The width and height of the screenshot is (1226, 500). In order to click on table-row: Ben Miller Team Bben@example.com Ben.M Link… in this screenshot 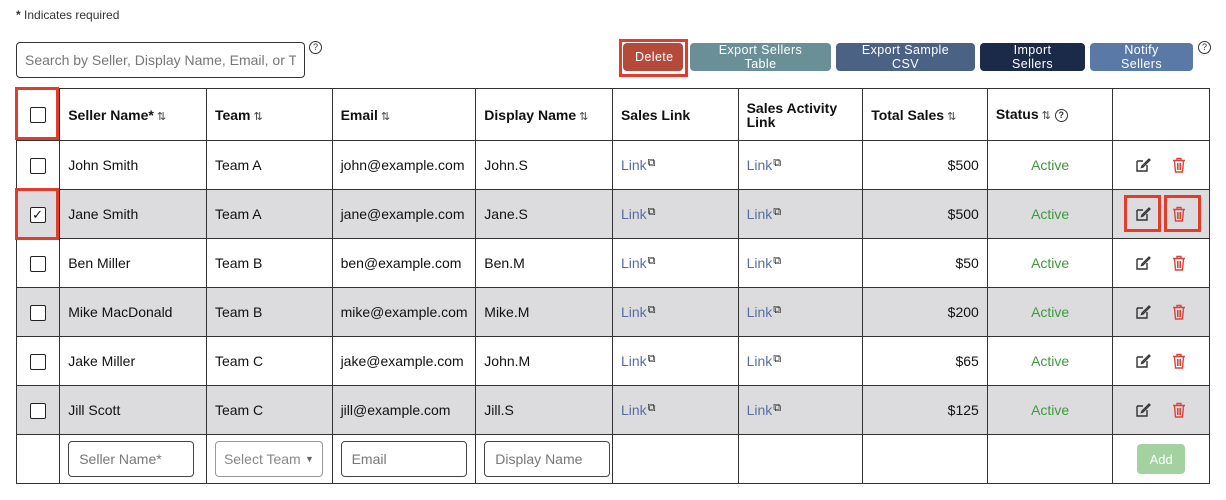, I will do `click(612, 263)`.